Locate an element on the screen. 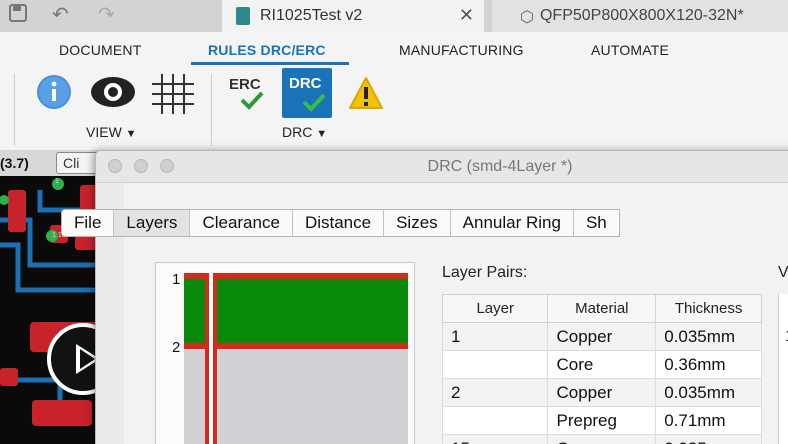 The image size is (788, 444). tab-shapes: Sh is located at coordinates (596, 223).